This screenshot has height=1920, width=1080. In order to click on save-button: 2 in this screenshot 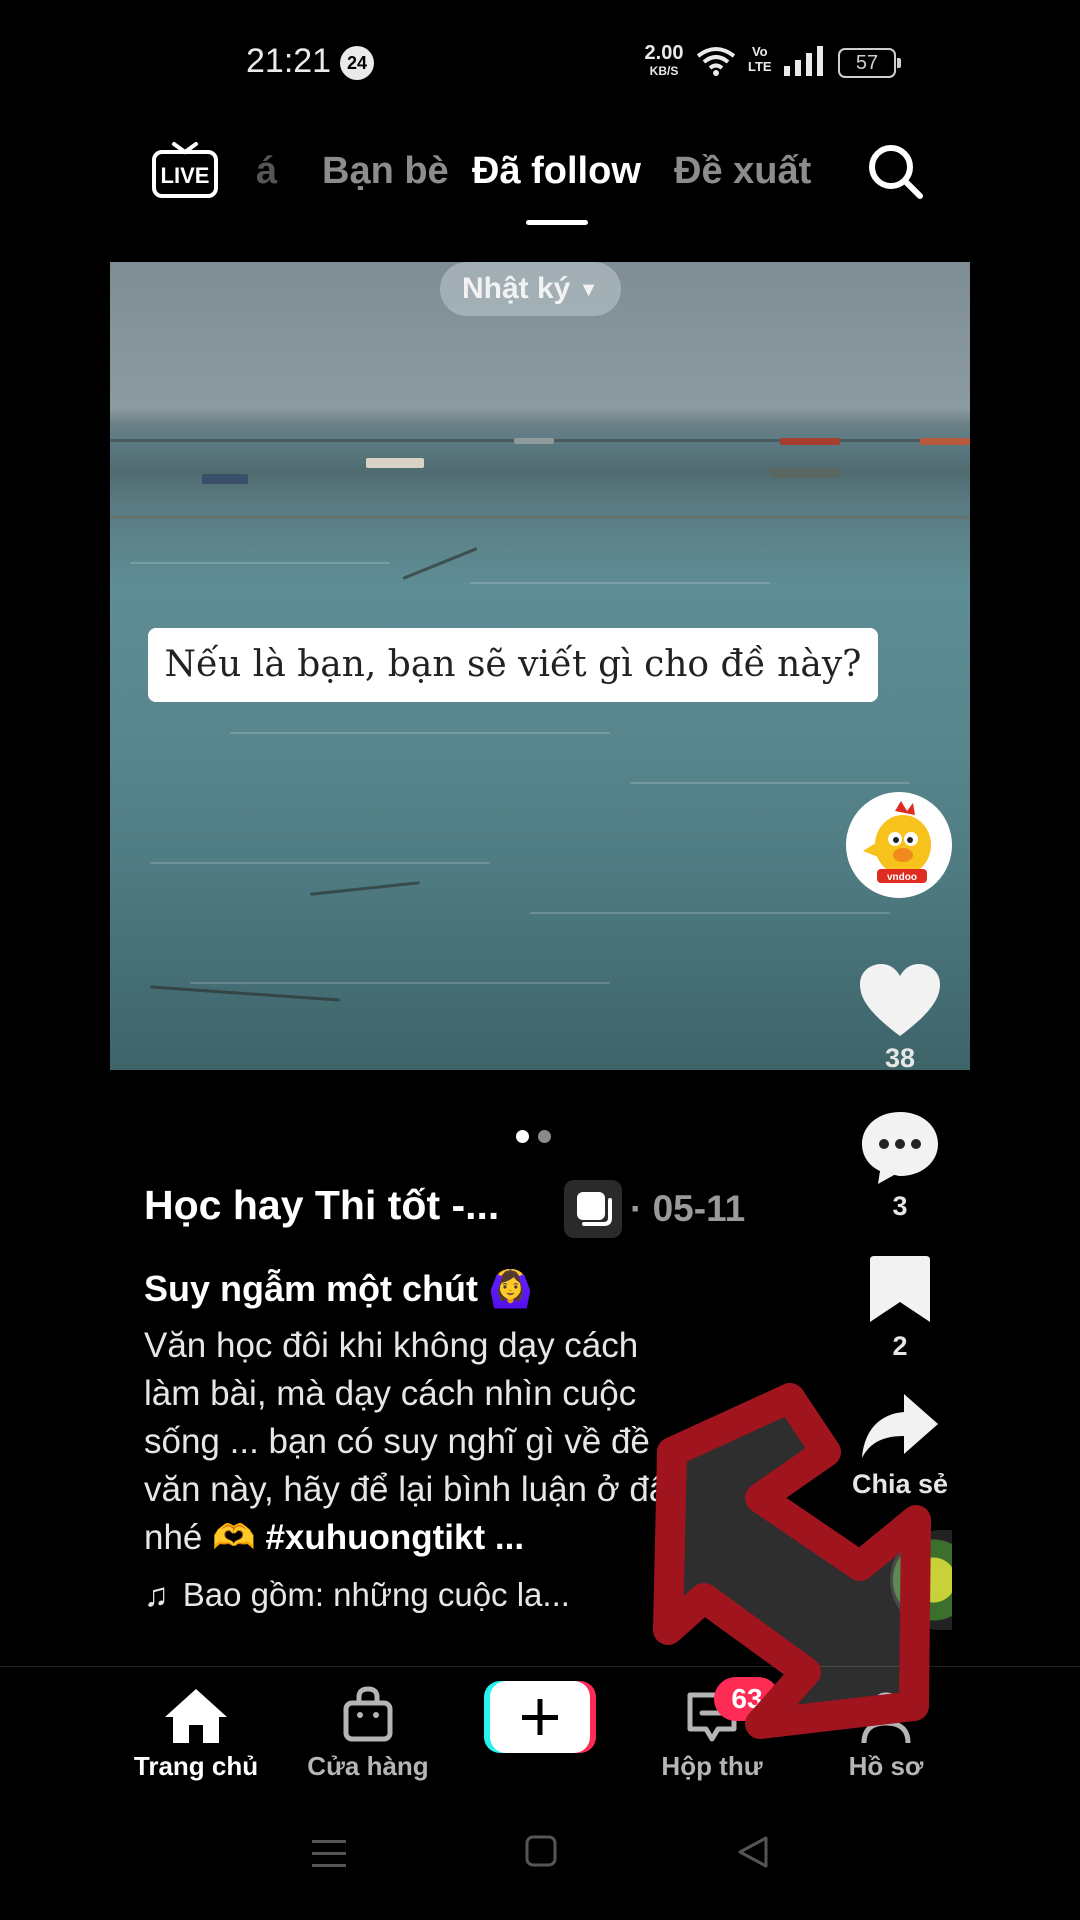, I will do `click(900, 1307)`.